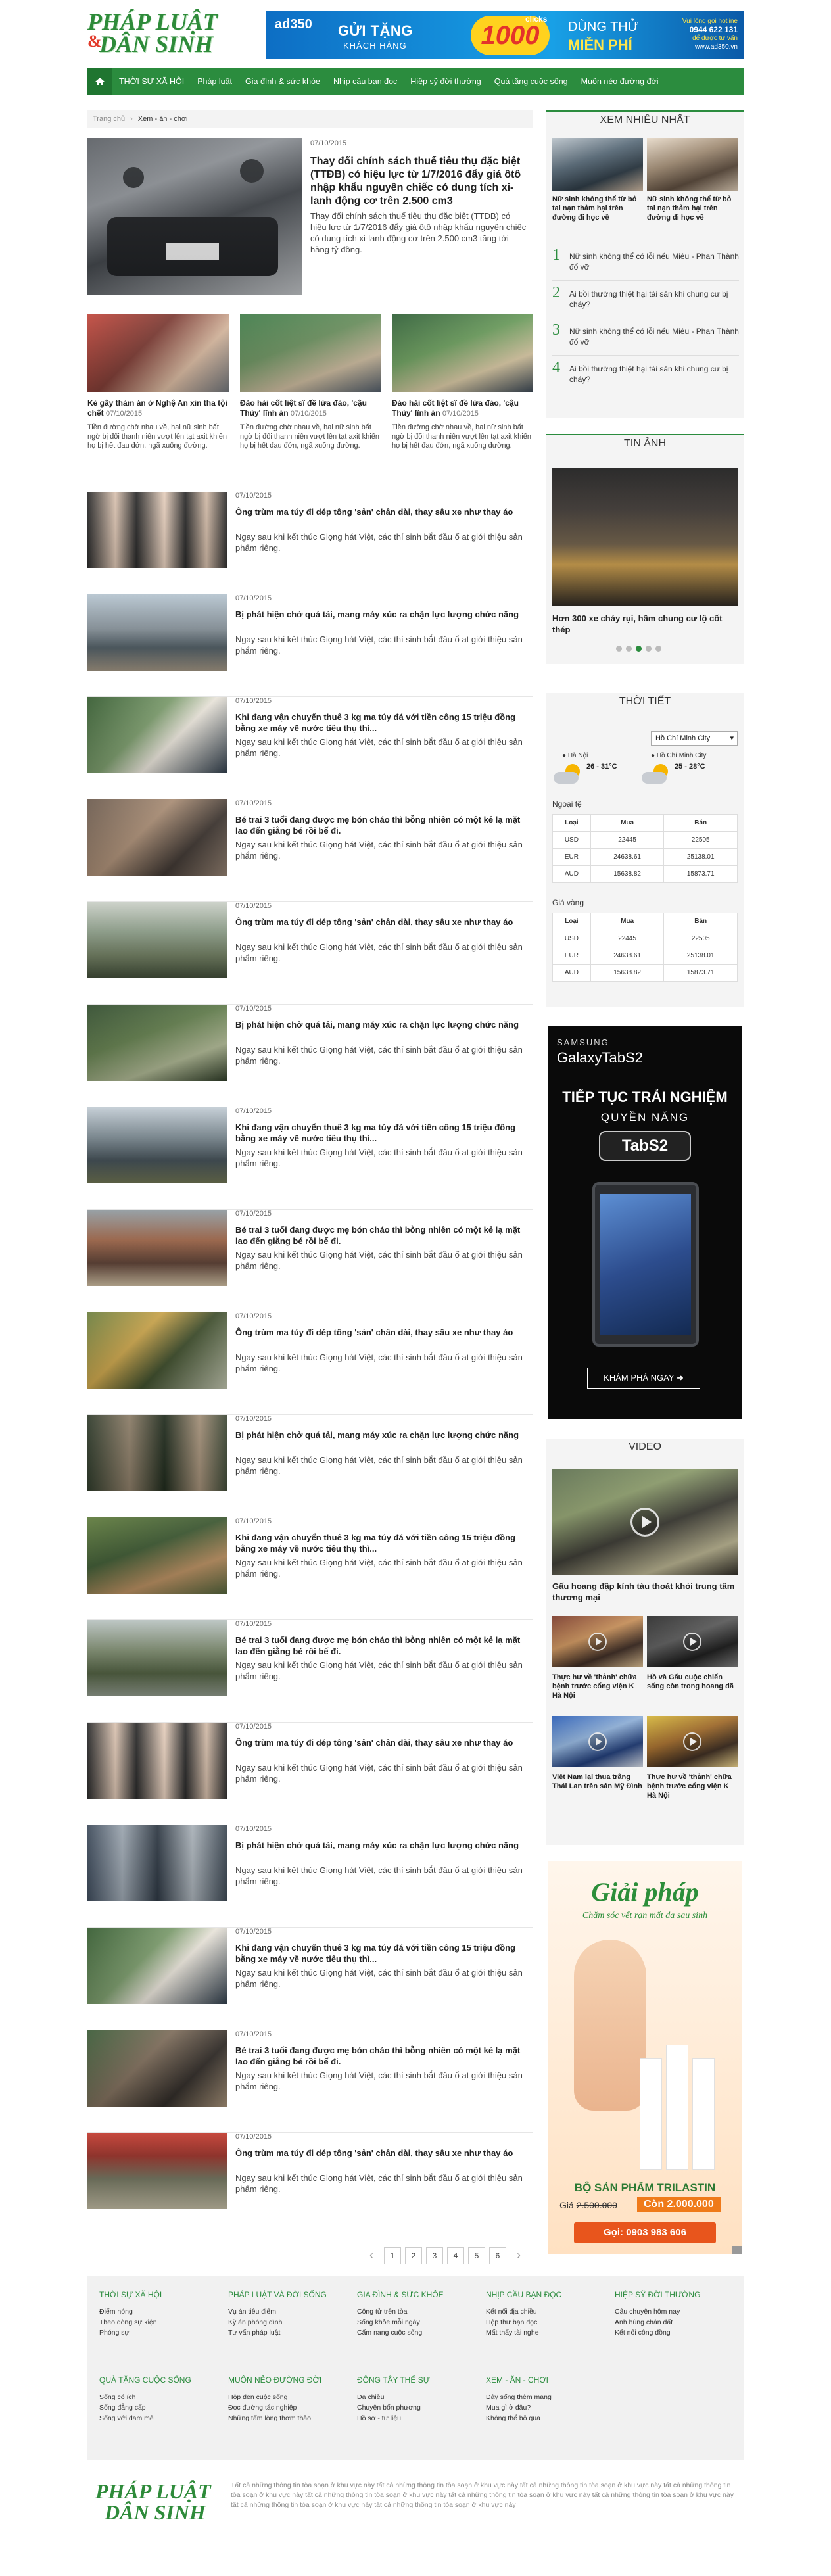  Describe the element at coordinates (518, 2256) in the screenshot. I see `pagination-next: ›` at that location.